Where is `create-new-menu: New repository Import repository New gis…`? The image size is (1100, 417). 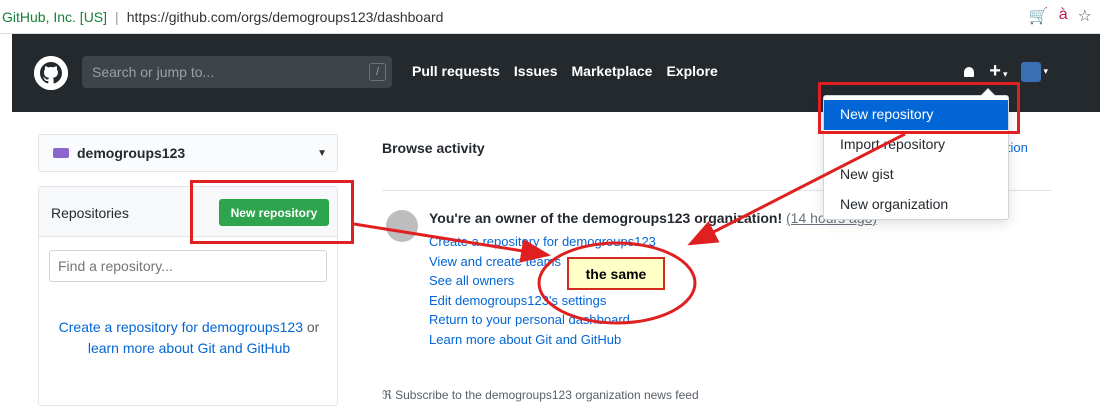 create-new-menu: New repository Import repository New gis… is located at coordinates (916, 154).